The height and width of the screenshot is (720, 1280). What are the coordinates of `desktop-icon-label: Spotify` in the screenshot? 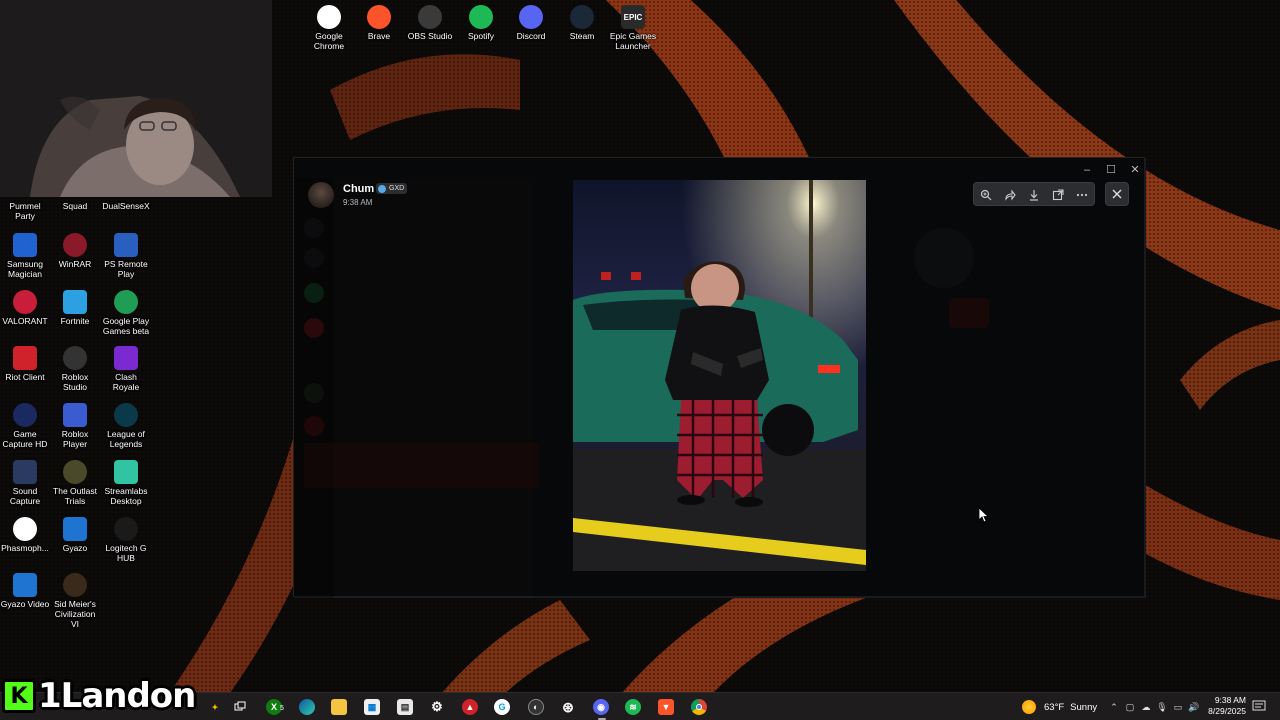 It's located at (481, 36).